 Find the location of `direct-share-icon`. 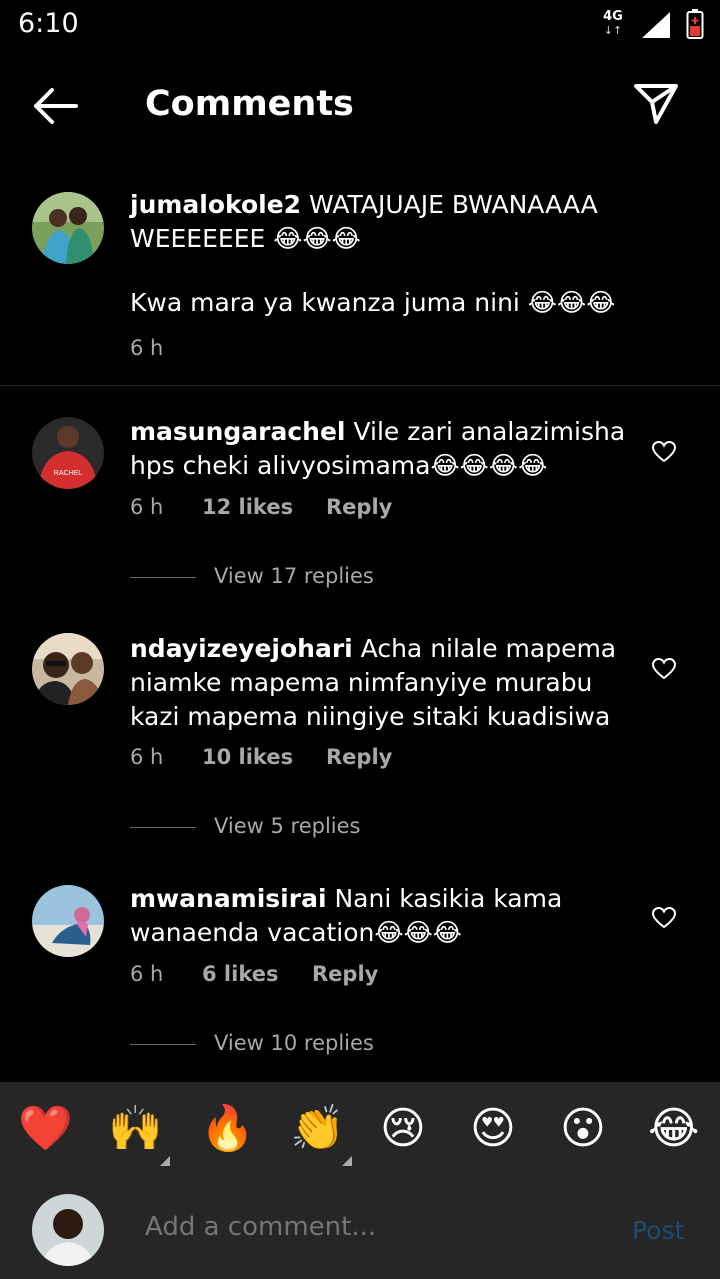

direct-share-icon is located at coordinates (656, 104).